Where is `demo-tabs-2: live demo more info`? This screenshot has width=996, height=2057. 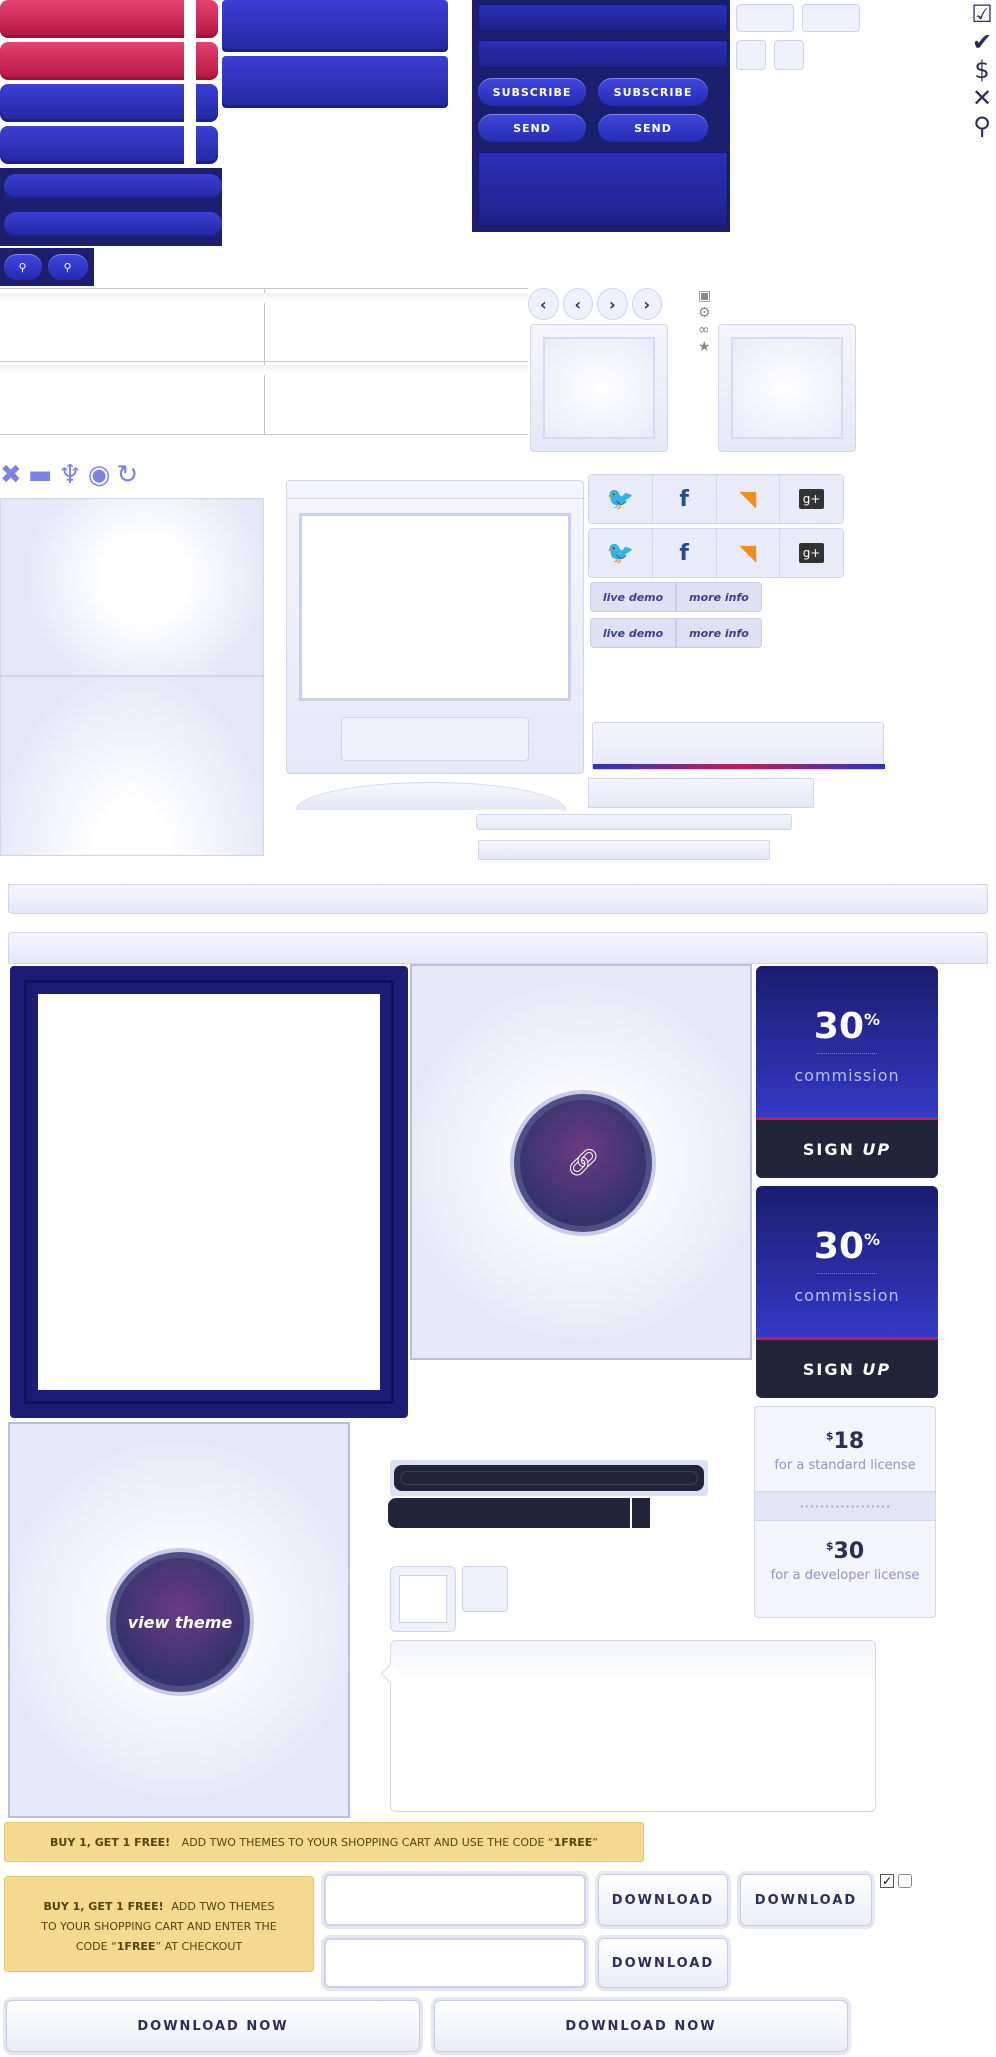
demo-tabs-2: live demo more info is located at coordinates (676, 633).